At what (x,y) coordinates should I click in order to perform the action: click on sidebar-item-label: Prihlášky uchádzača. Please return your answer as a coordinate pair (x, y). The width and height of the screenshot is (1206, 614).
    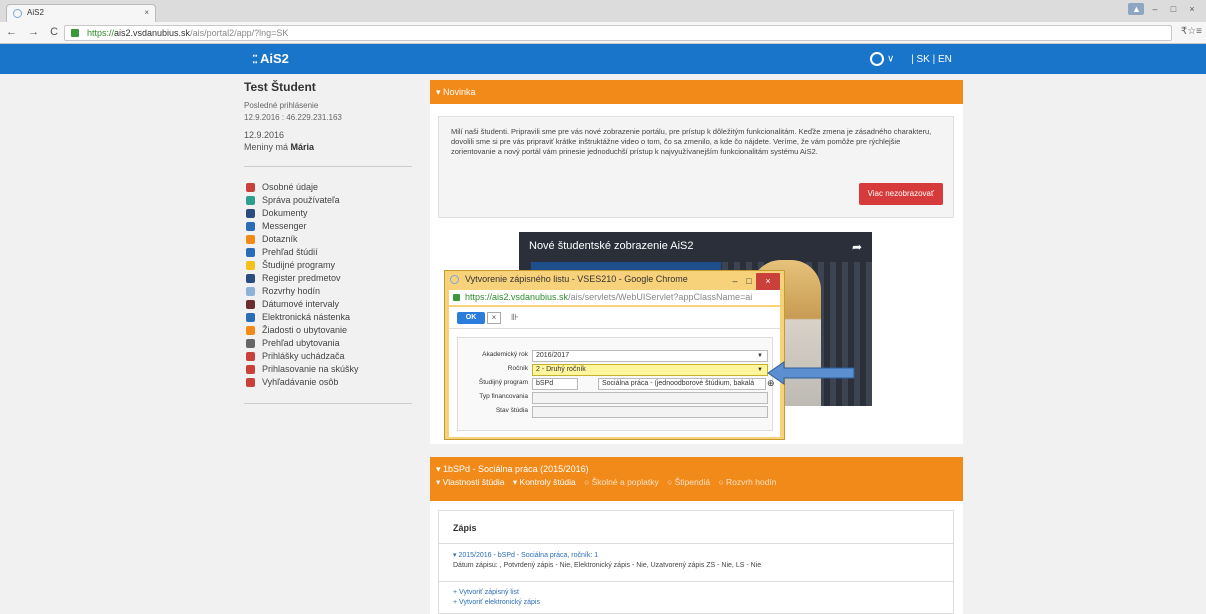
    Looking at the image, I should click on (303, 356).